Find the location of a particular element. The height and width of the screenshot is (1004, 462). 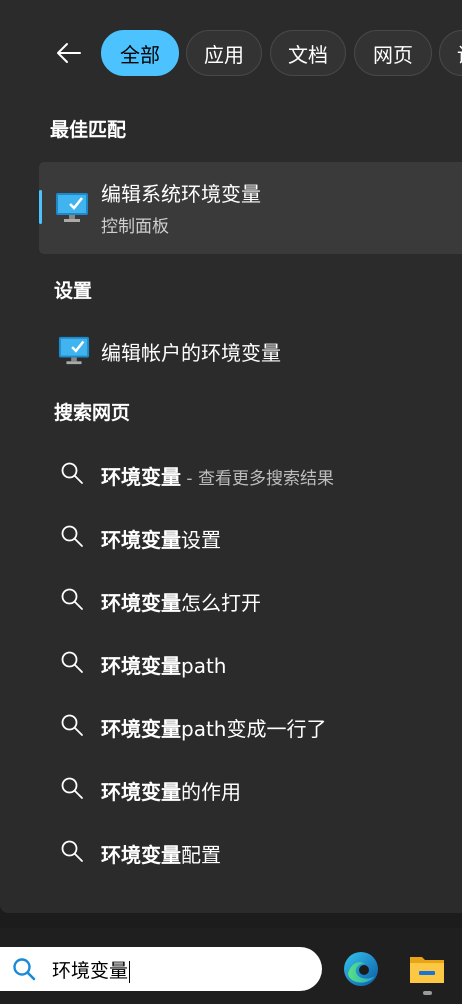

web-result-label: 环境变量设置 is located at coordinates (161, 540).